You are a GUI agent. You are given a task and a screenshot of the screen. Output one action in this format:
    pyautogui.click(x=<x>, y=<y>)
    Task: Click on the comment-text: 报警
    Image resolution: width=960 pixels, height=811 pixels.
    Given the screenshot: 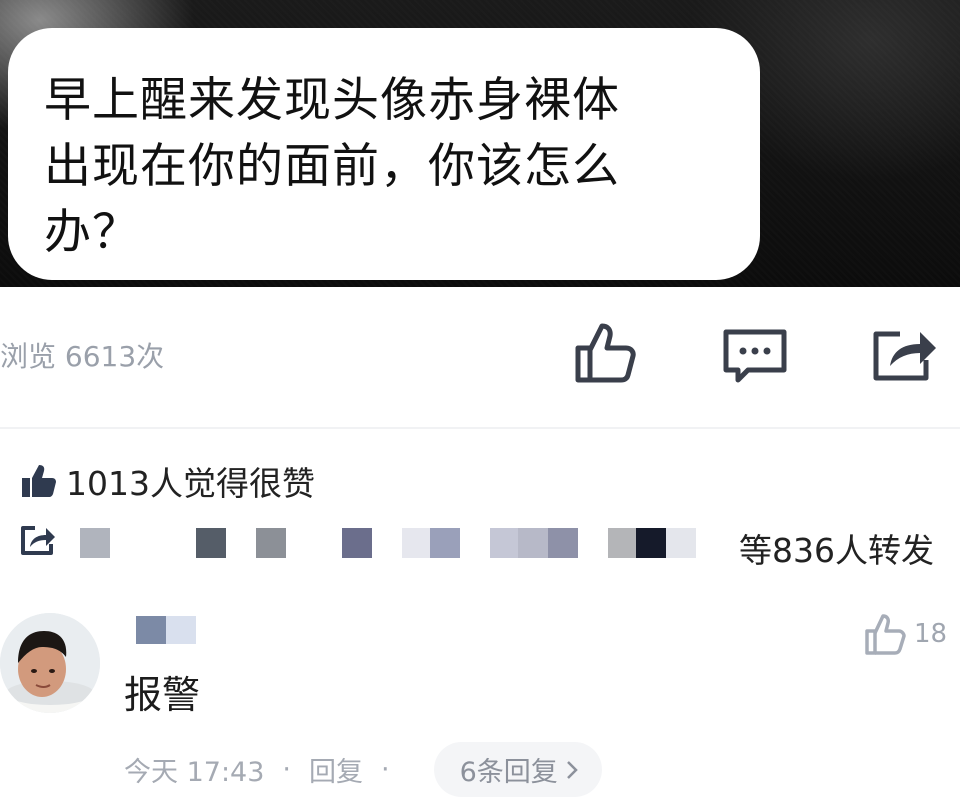 What is the action you would take?
    pyautogui.click(x=162, y=695)
    